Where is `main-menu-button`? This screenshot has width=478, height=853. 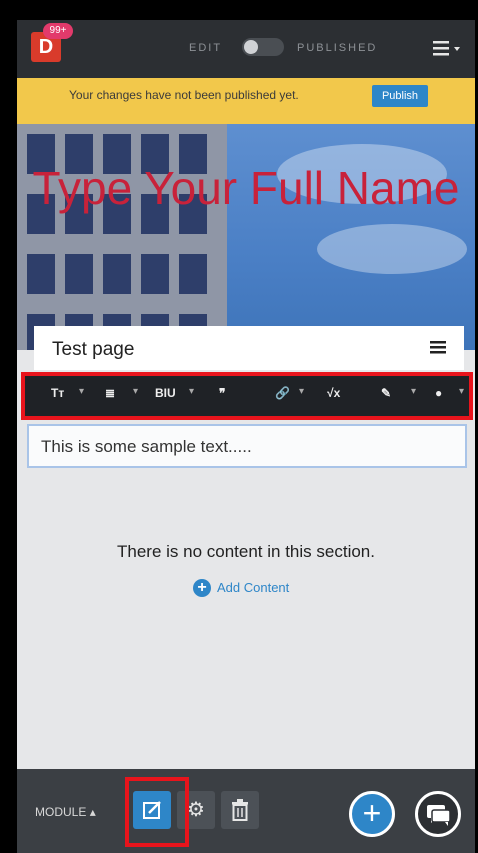 main-menu-button is located at coordinates (448, 48).